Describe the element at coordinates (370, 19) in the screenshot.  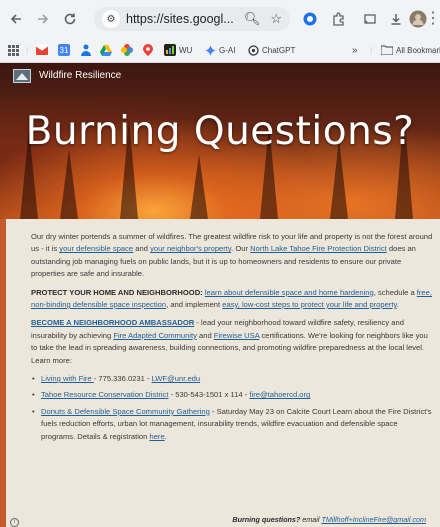
I see `cast-icon` at that location.